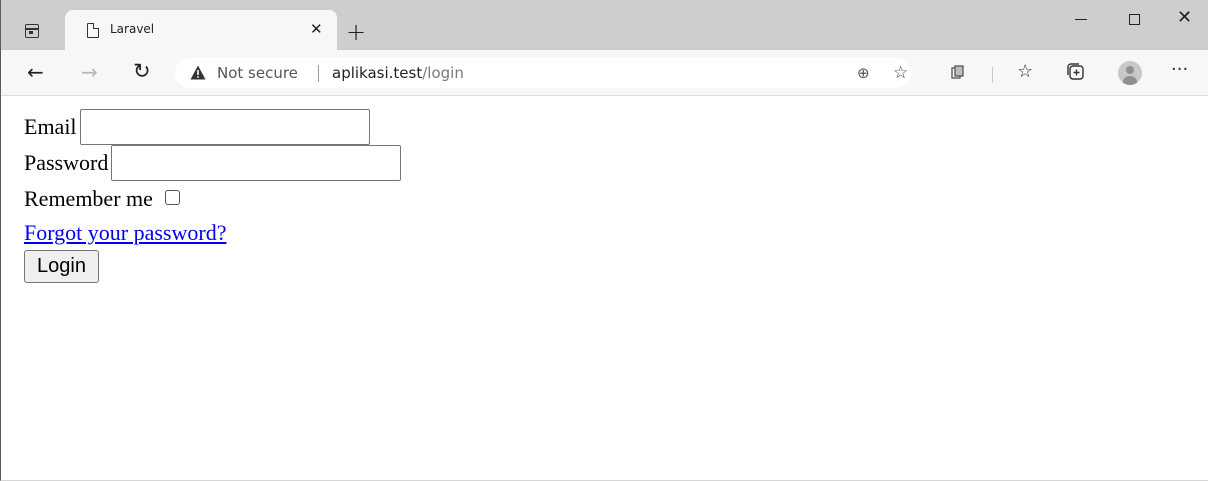 The height and width of the screenshot is (481, 1208). Describe the element at coordinates (198, 72) in the screenshot. I see `warning-icon` at that location.